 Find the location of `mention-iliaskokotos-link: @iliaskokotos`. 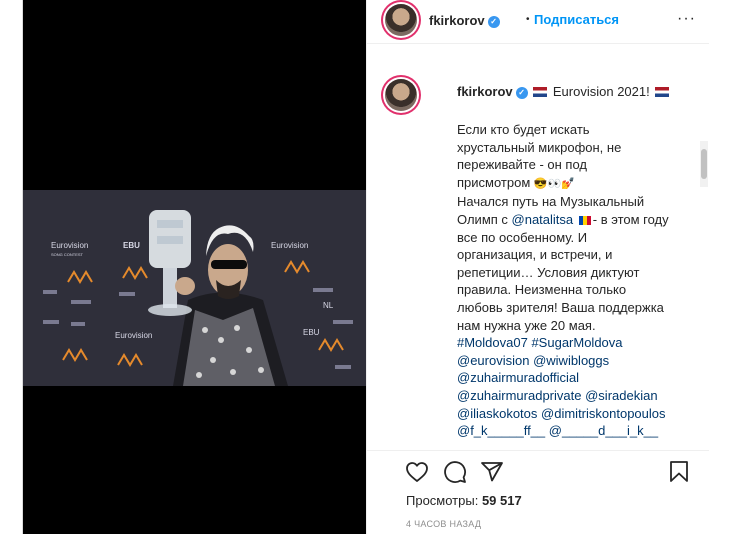

mention-iliaskokotos-link: @iliaskokotos is located at coordinates (497, 413).